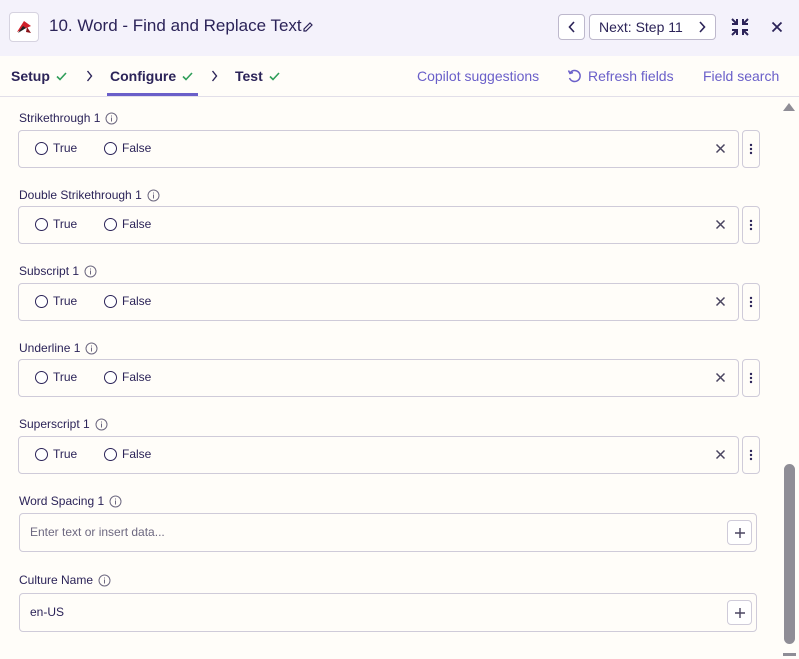  Describe the element at coordinates (378, 378) in the screenshot. I see `radio-group-underline: True False` at that location.